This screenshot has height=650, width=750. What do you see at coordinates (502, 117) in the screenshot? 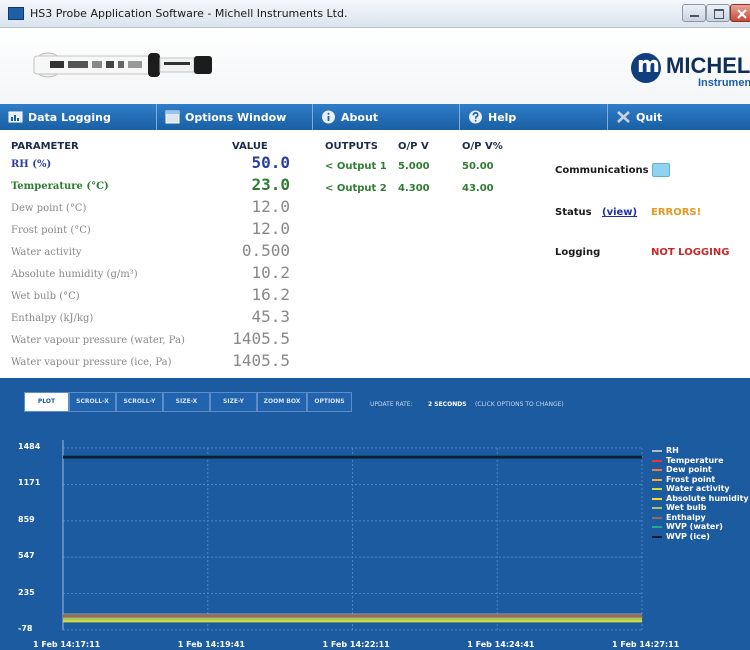
I see `menu-label: Help` at bounding box center [502, 117].